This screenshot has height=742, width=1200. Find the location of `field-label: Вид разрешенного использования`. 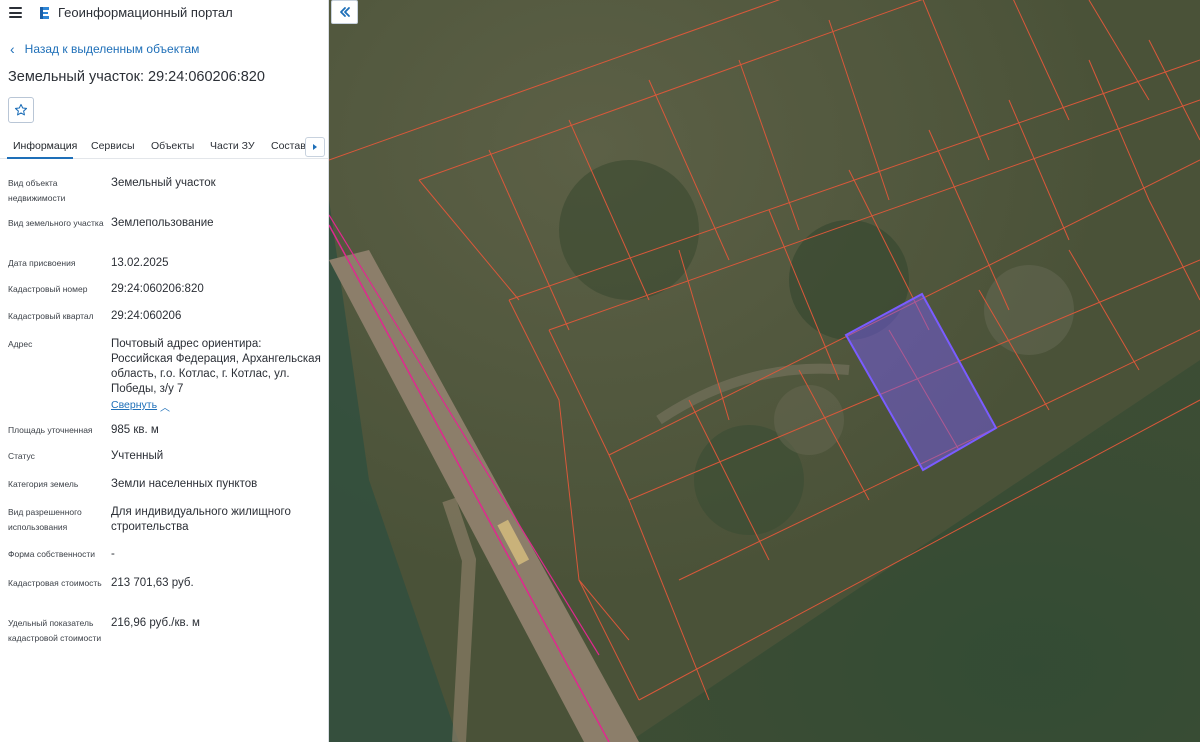

field-label: Вид разрешенного использования is located at coordinates (45, 519).